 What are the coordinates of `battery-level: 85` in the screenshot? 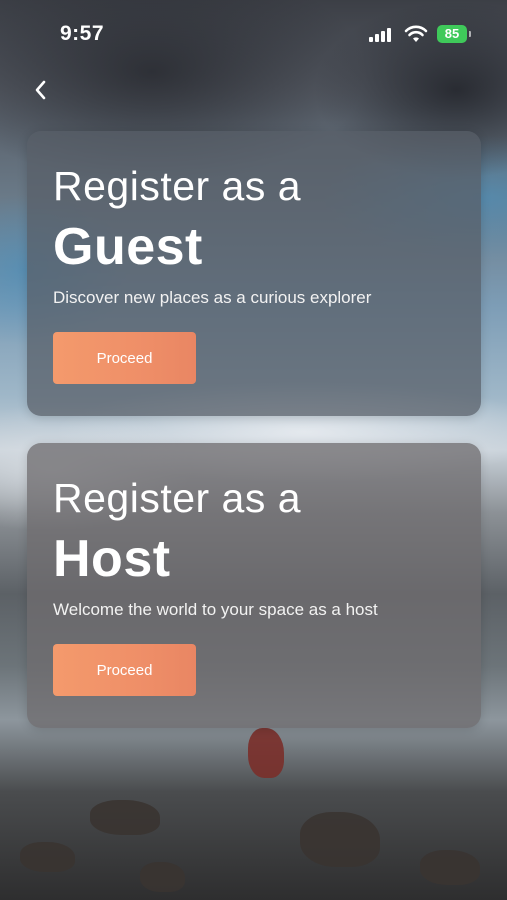 It's located at (452, 33).